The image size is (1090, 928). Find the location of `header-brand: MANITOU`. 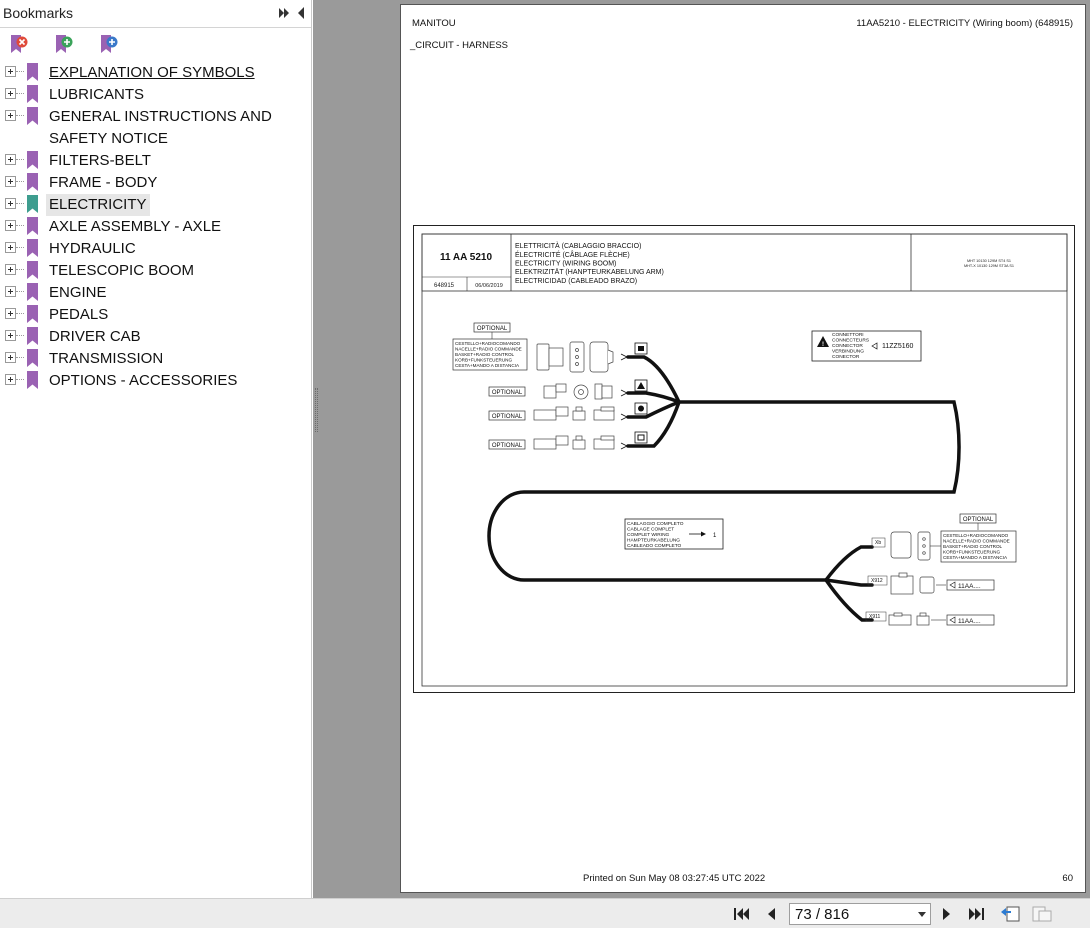

header-brand: MANITOU is located at coordinates (434, 23).